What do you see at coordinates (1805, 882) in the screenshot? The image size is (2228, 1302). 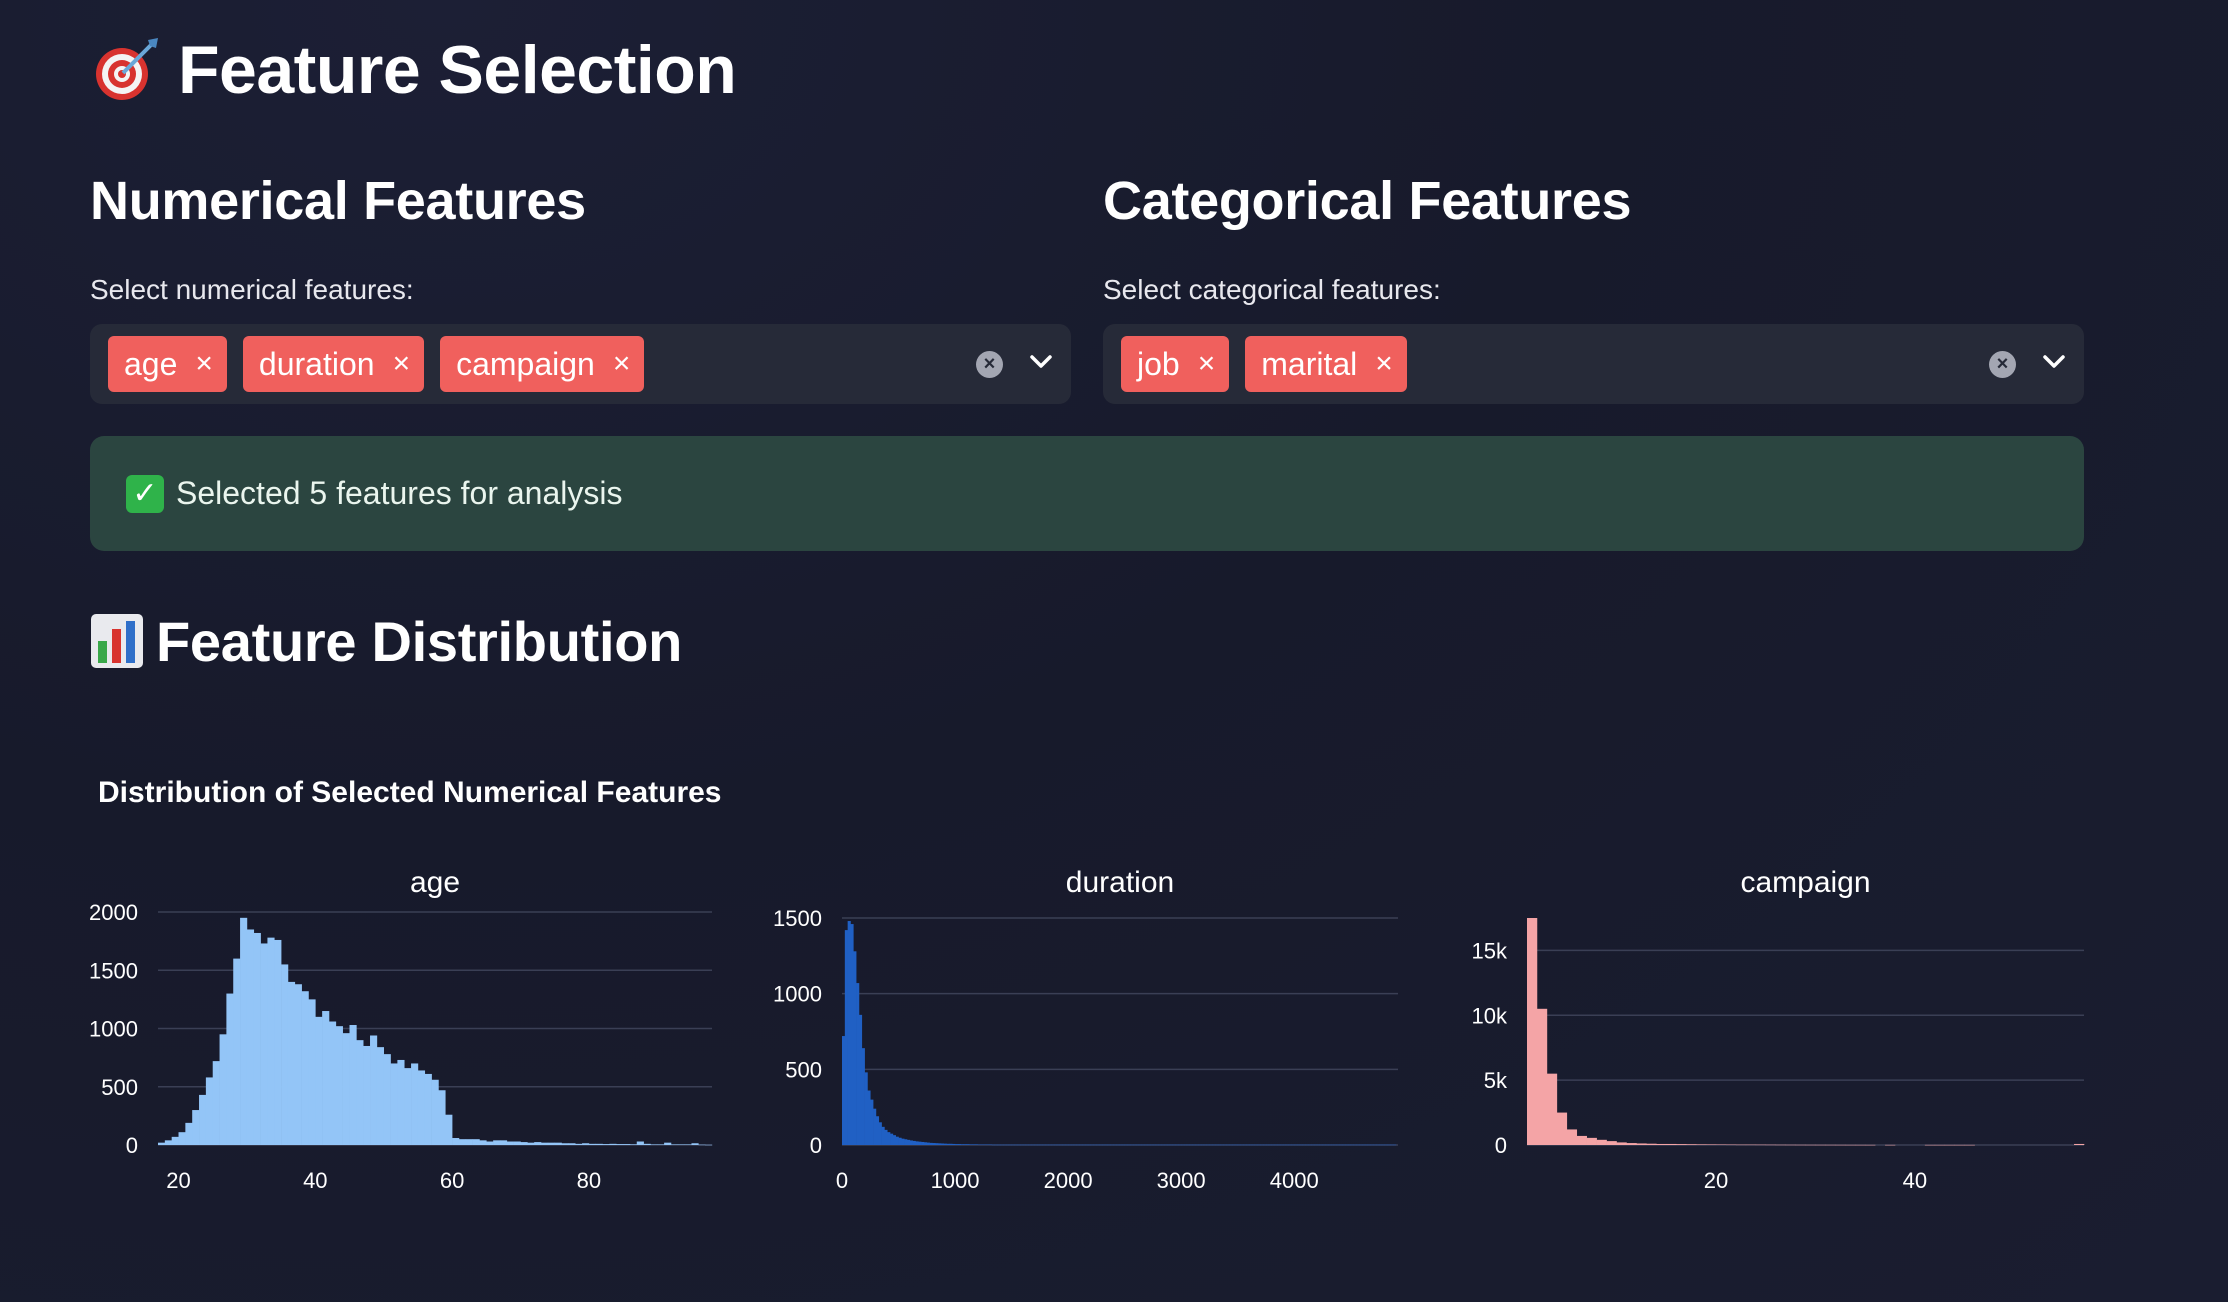 I see `subplot-title: campaign` at bounding box center [1805, 882].